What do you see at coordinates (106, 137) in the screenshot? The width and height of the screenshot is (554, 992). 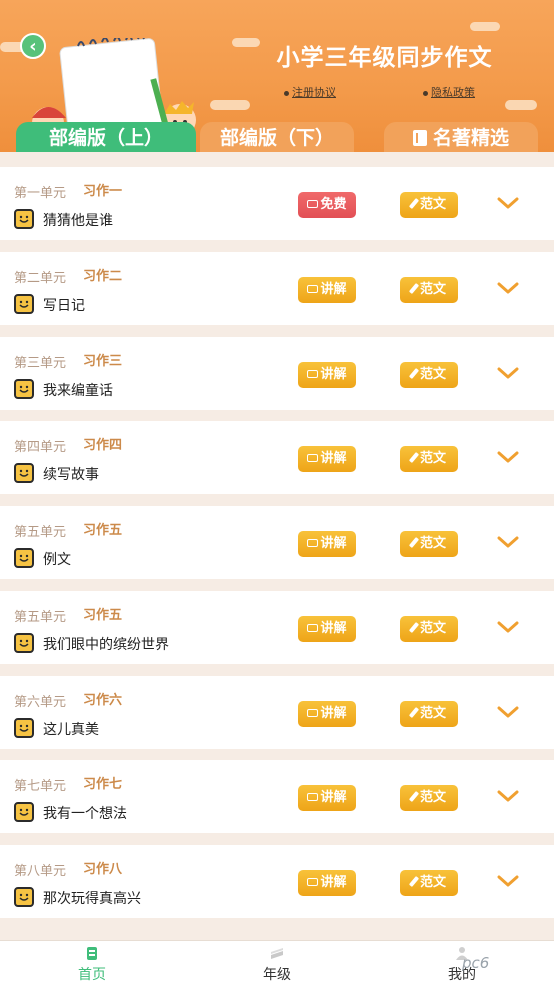 I see `tab-upper-volume: 部编版（上）` at bounding box center [106, 137].